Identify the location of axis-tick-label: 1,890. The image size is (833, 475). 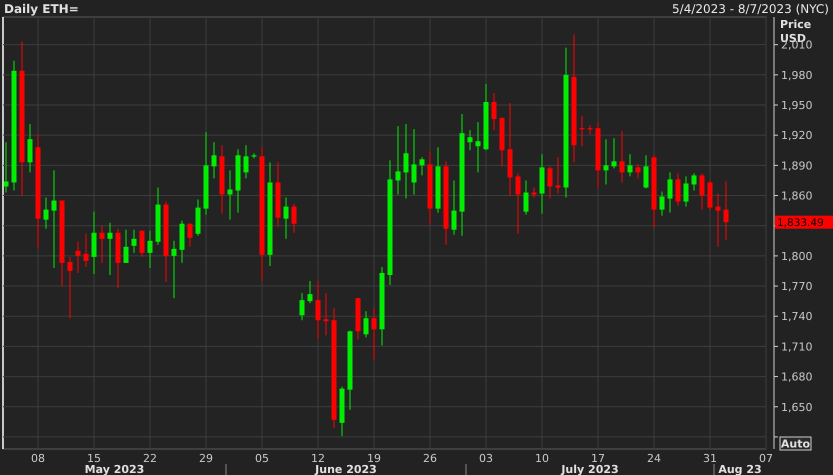
(796, 165).